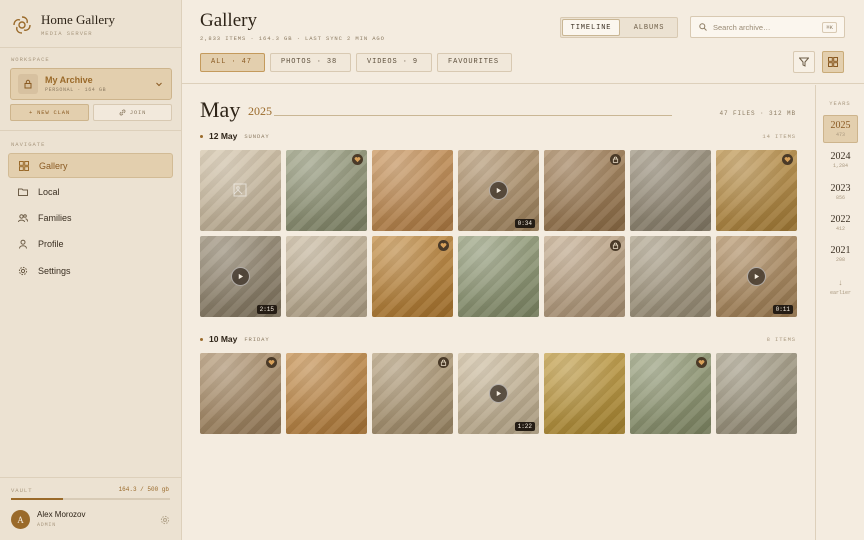 The width and height of the screenshot is (864, 540). Describe the element at coordinates (257, 339) in the screenshot. I see `day-weekday: FRIDAY` at that location.